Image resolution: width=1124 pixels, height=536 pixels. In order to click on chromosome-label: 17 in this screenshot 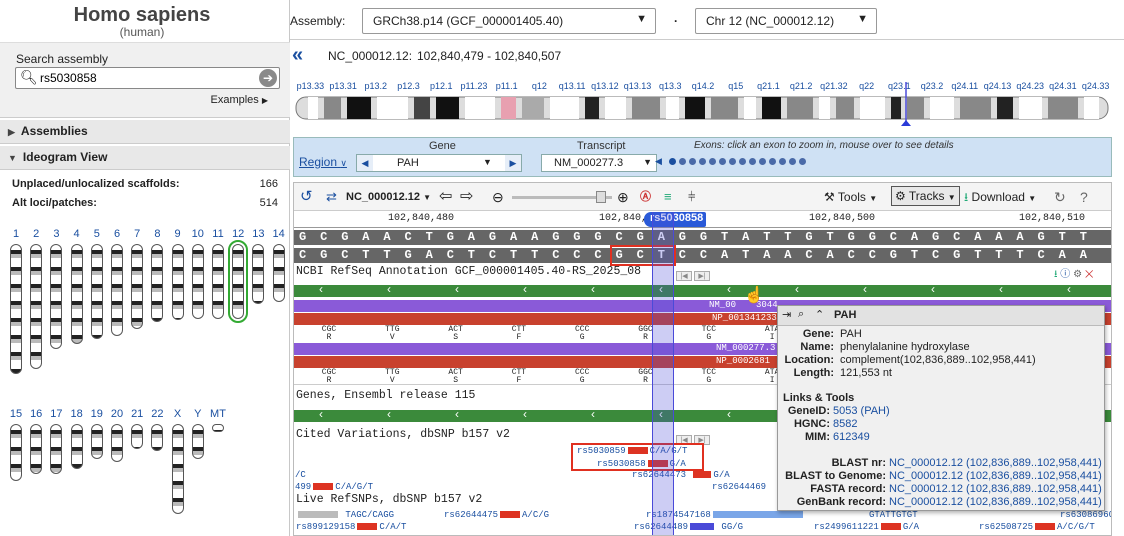, I will do `click(56, 414)`.